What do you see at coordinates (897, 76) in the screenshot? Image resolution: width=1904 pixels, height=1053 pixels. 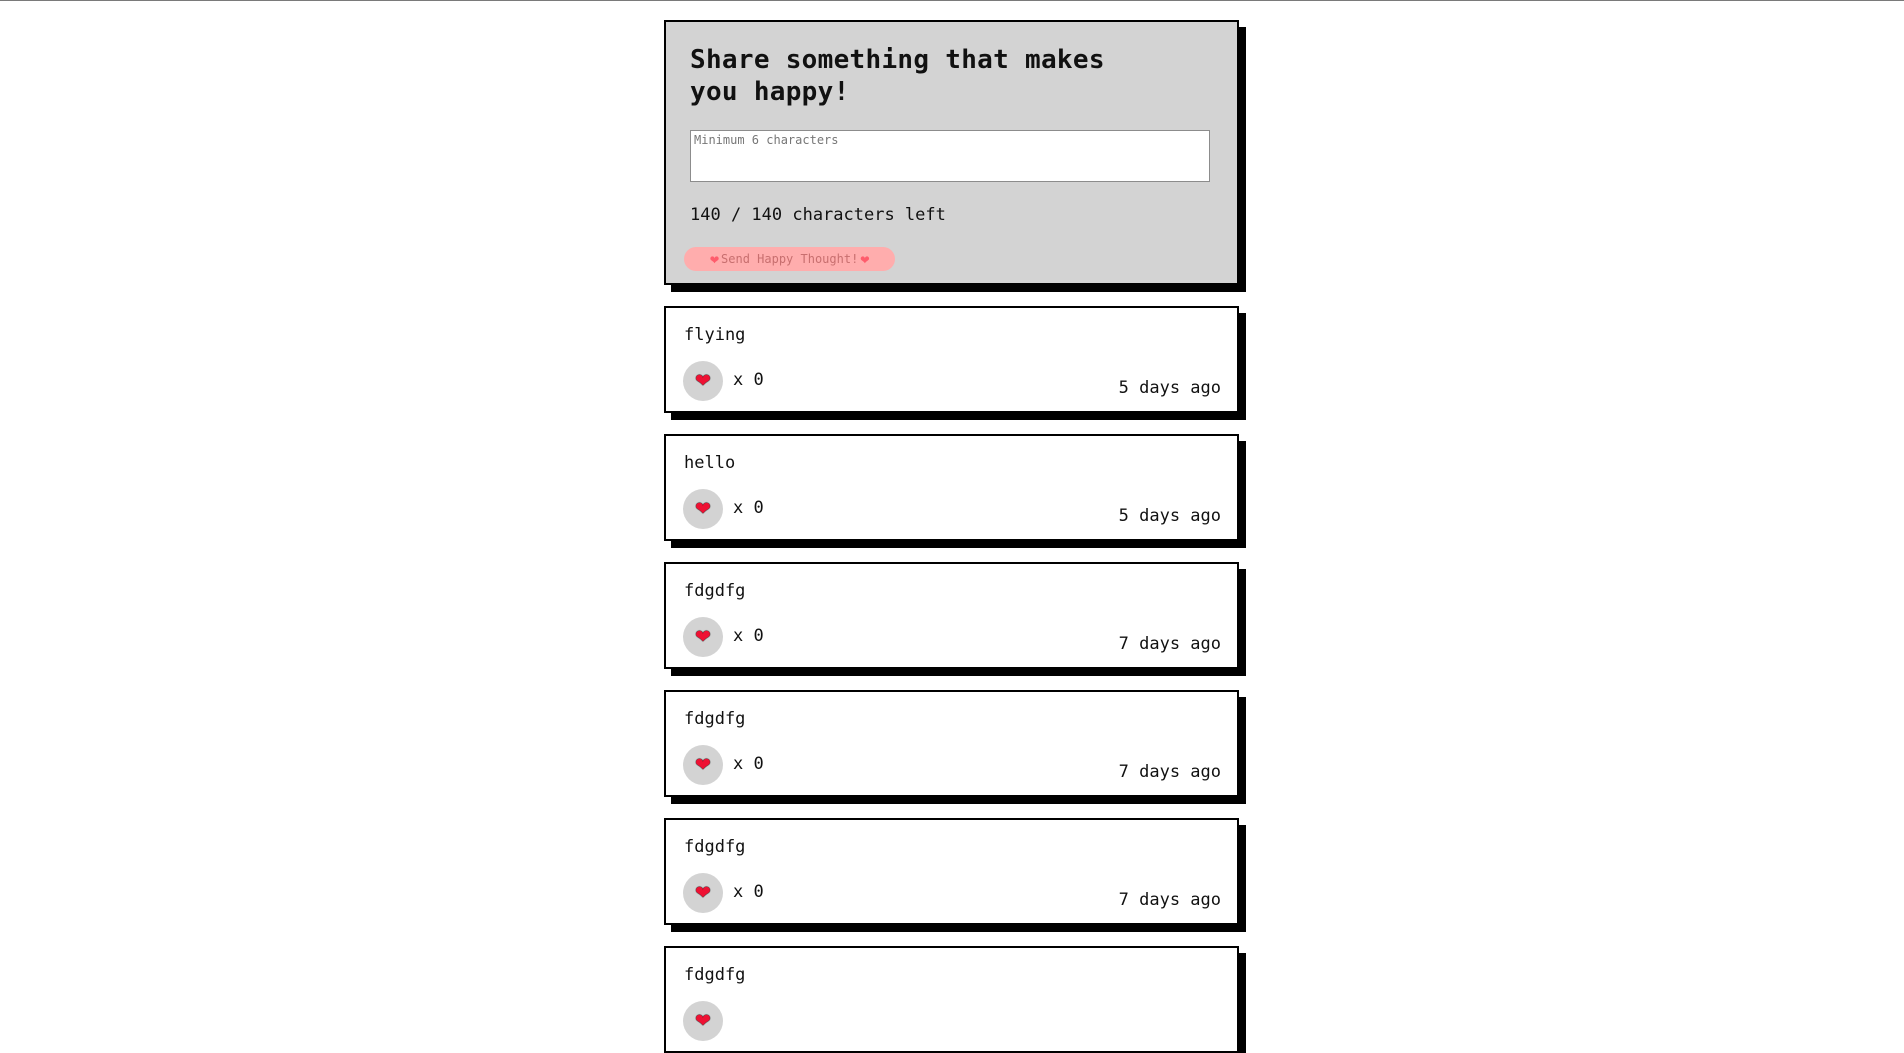 I see `form-title: Share something that makes you happy!` at bounding box center [897, 76].